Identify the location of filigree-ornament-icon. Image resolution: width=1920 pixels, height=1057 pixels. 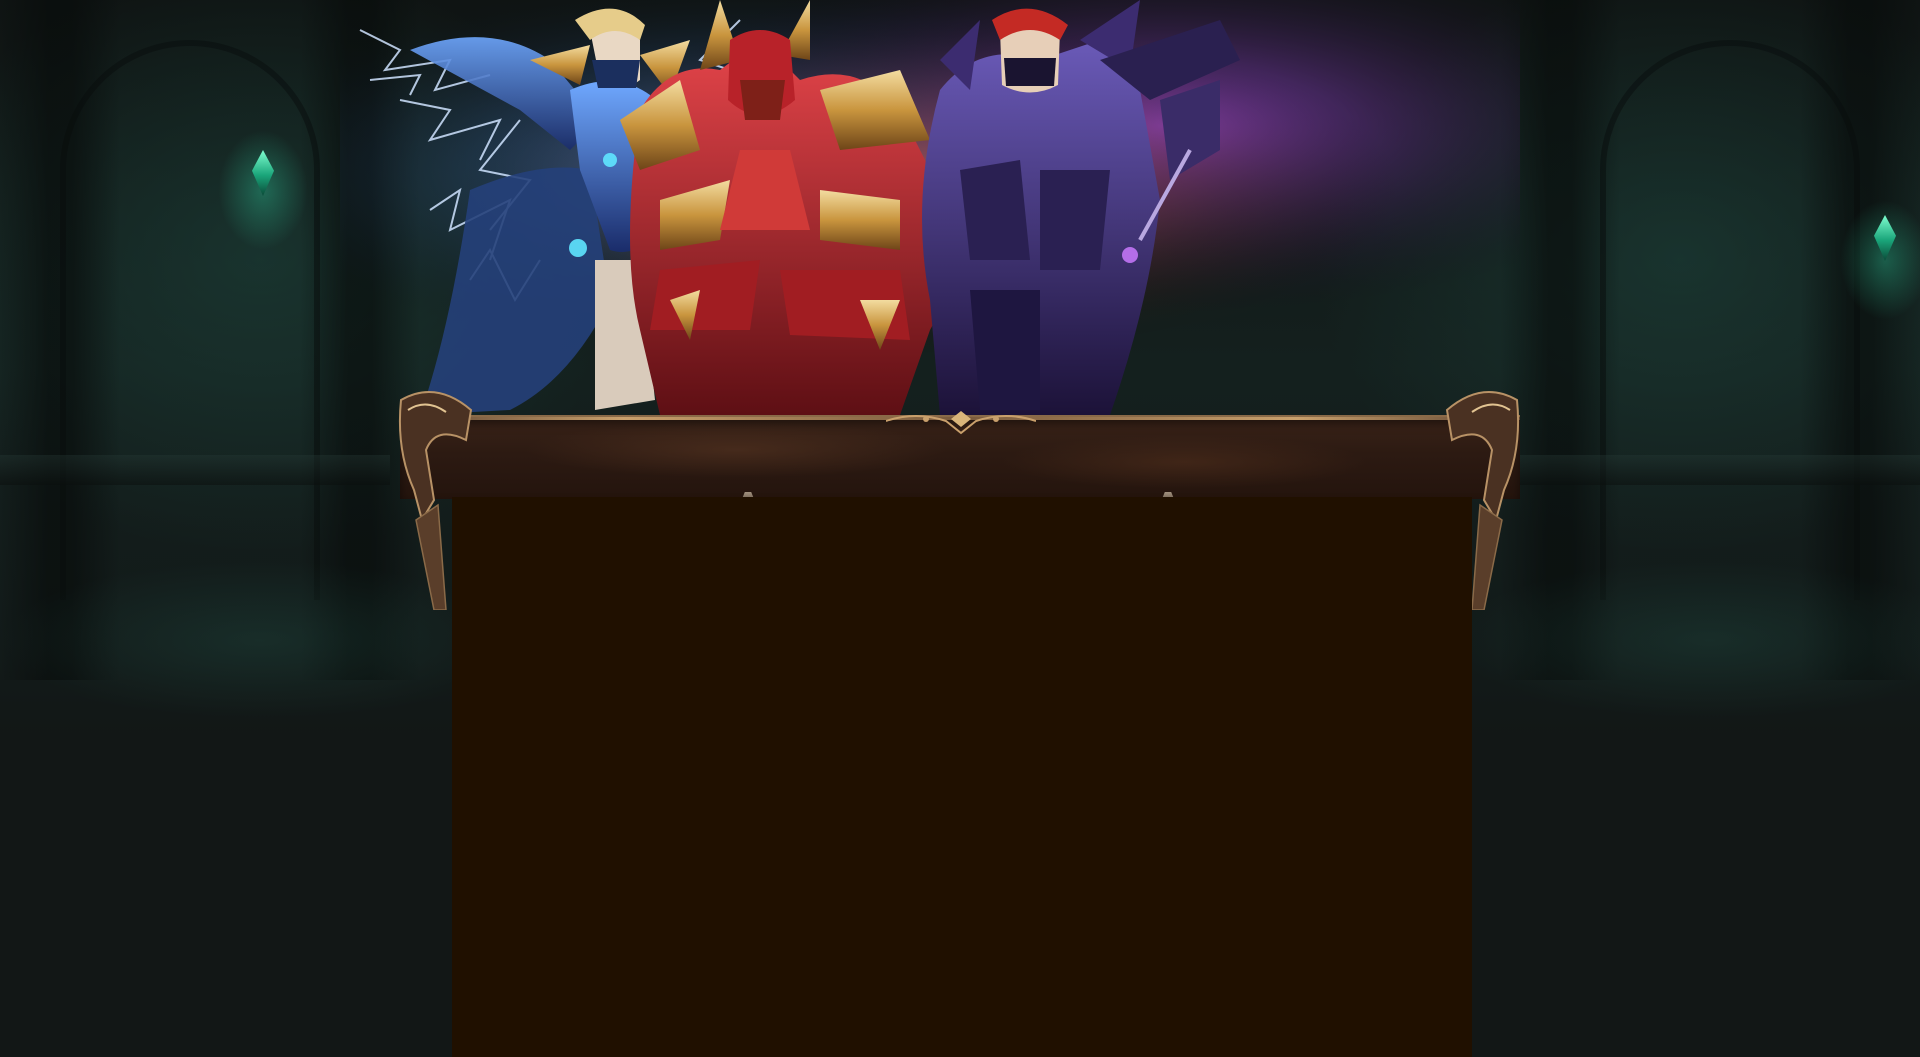
(961, 423).